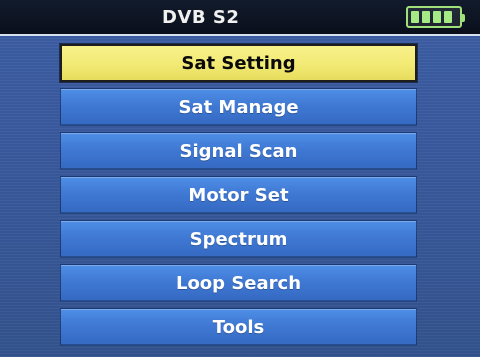  I want to click on menu-item-label: Motor Set, so click(238, 195).